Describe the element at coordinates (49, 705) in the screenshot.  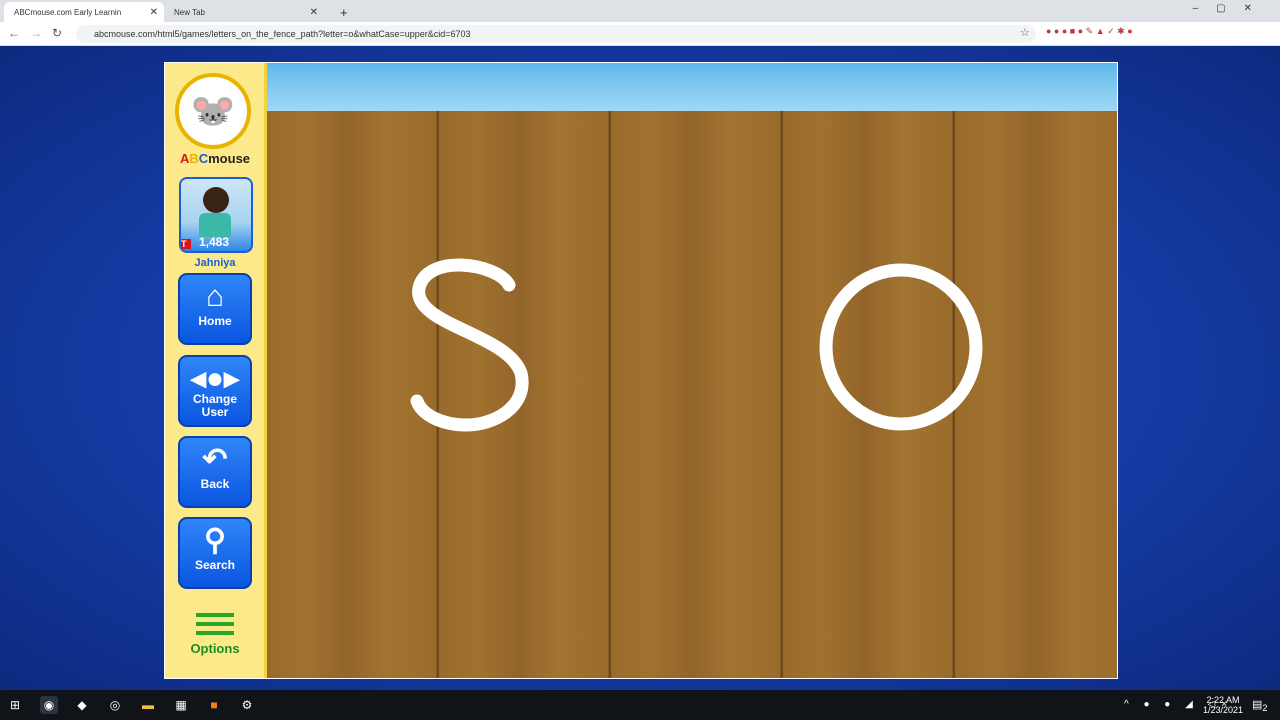
I see `chrome-icon: ◉` at that location.